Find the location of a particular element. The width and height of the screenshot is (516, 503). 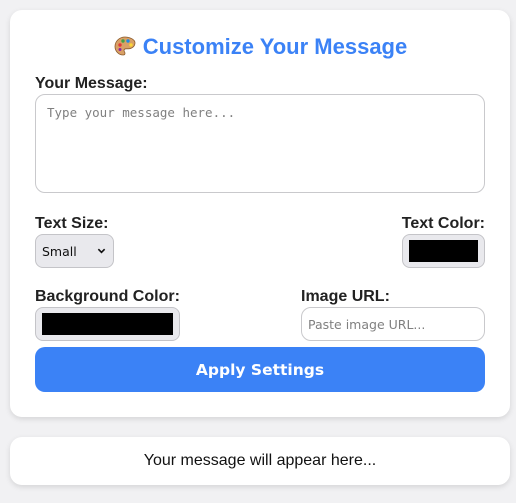

background-color-swatch is located at coordinates (107, 324).